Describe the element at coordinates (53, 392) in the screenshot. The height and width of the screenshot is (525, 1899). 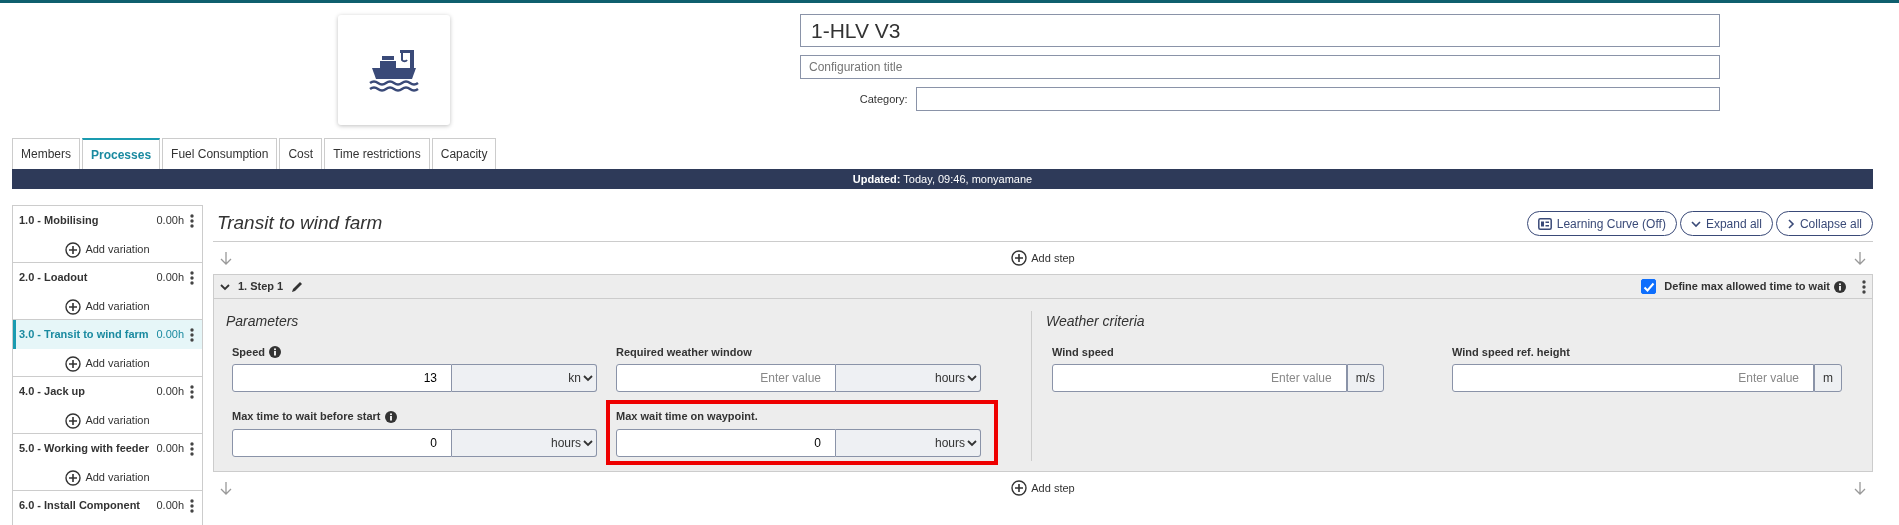
I see `process-label: 4.0 - Jack up` at that location.